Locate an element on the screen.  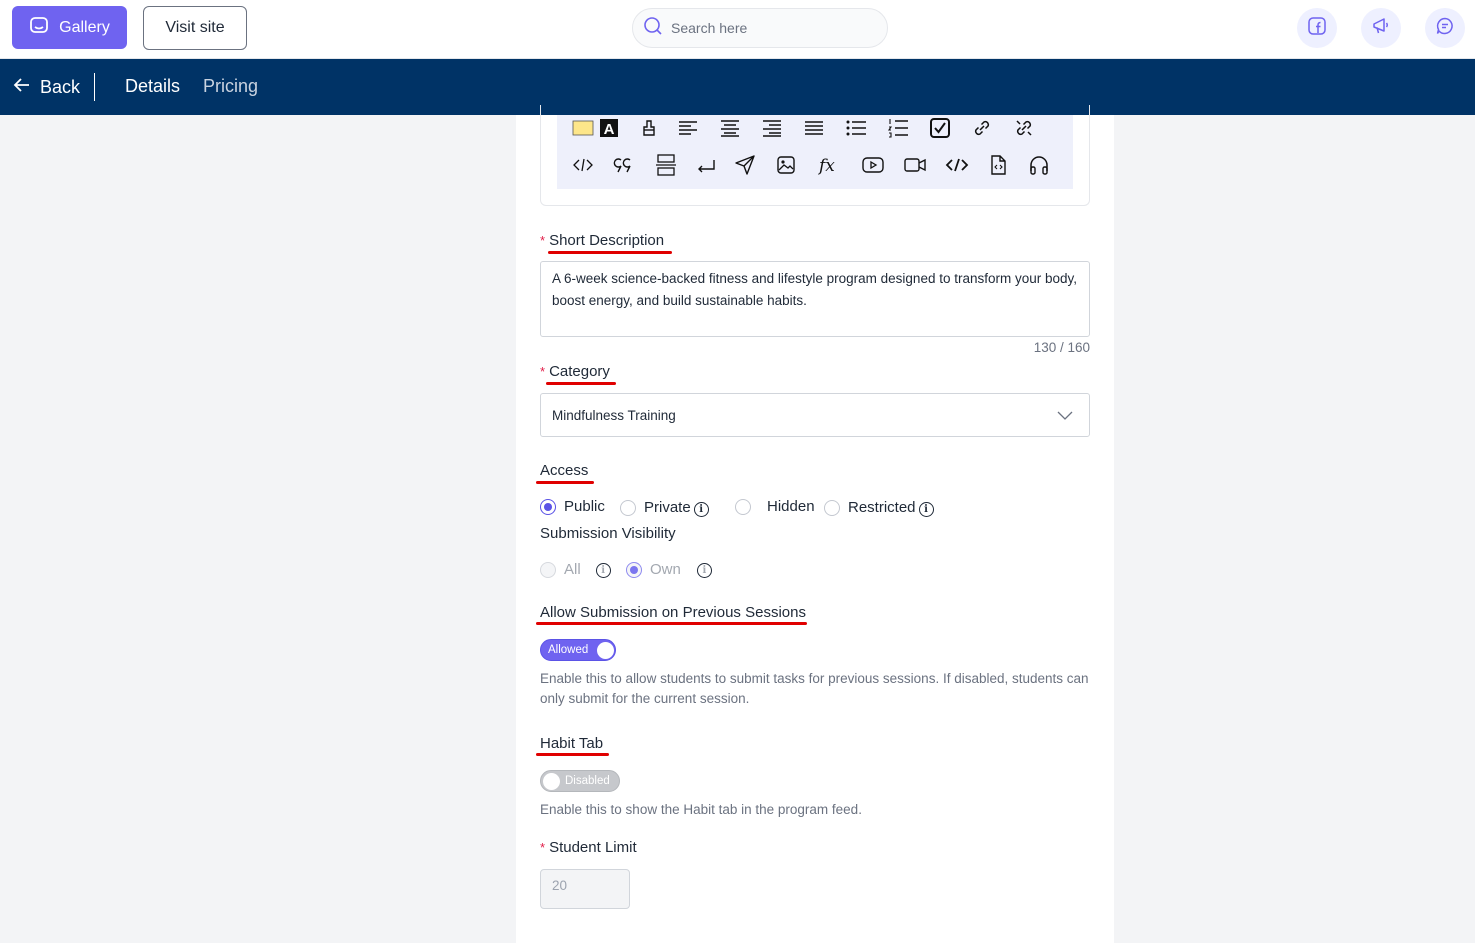
search-box is located at coordinates (760, 28).